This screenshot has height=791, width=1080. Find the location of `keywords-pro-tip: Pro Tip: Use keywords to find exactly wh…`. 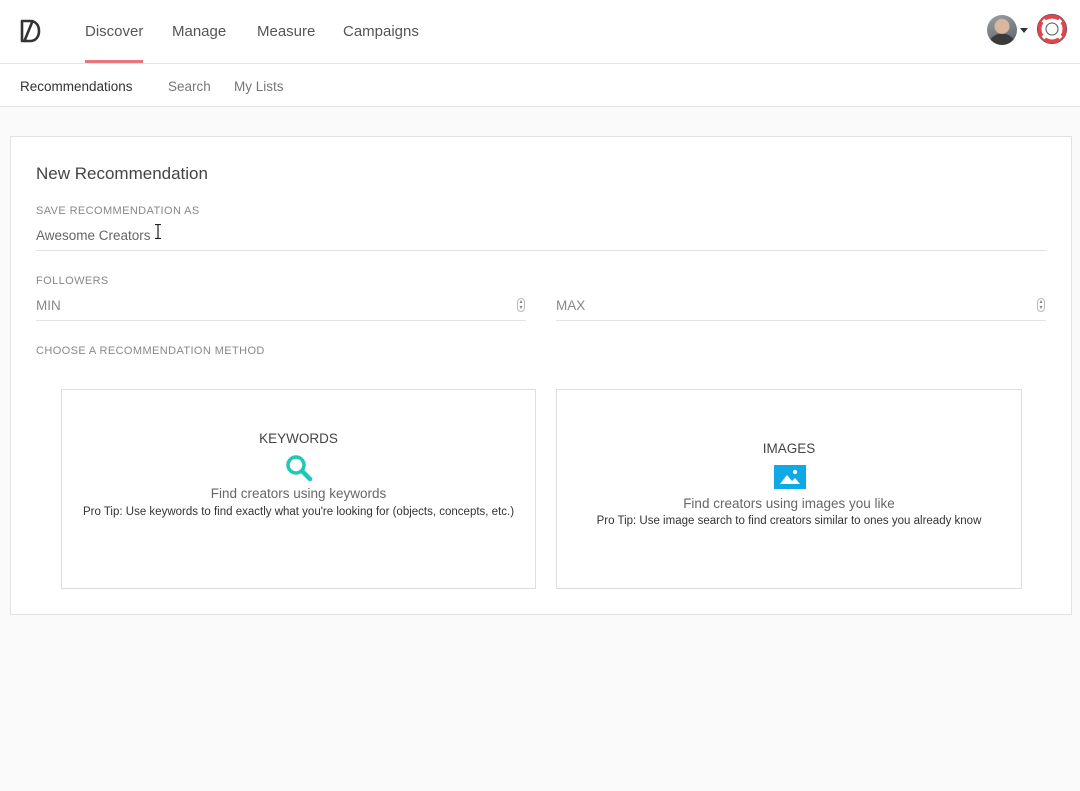

keywords-pro-tip: Pro Tip: Use keywords to find exactly wh… is located at coordinates (298, 512).